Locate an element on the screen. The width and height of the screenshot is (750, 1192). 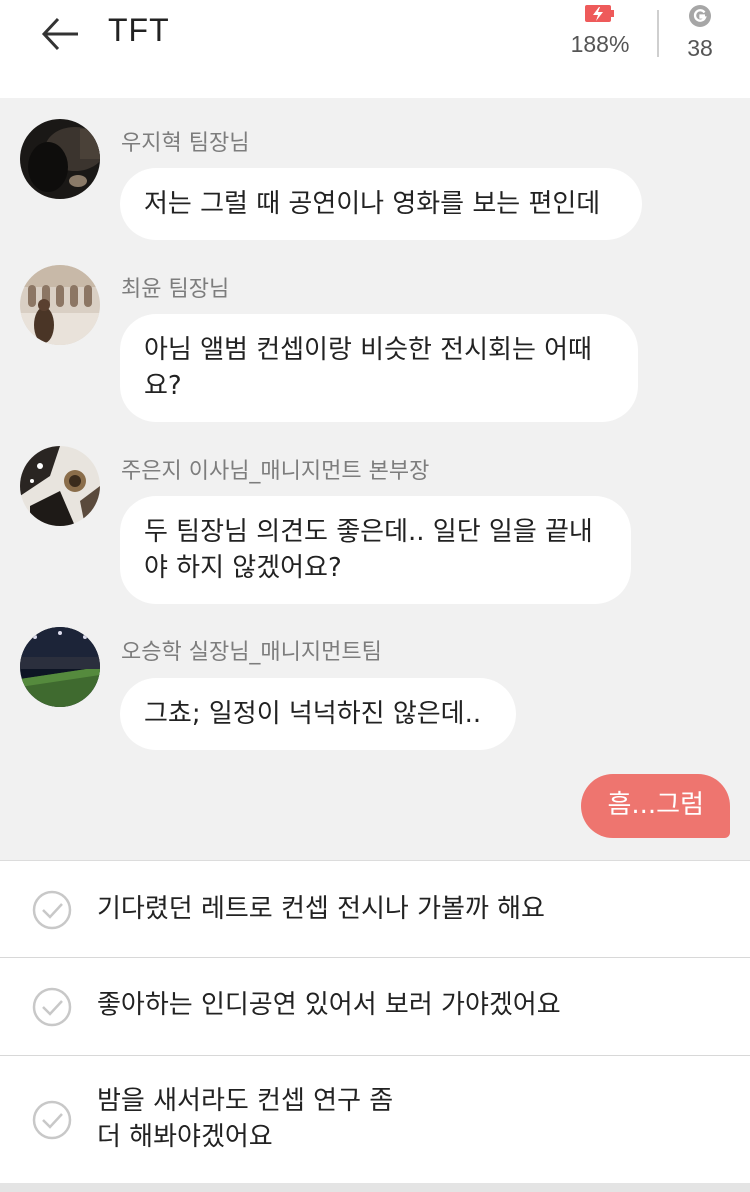
sender-name: 최윤 팀장님 is located at coordinates (175, 289).